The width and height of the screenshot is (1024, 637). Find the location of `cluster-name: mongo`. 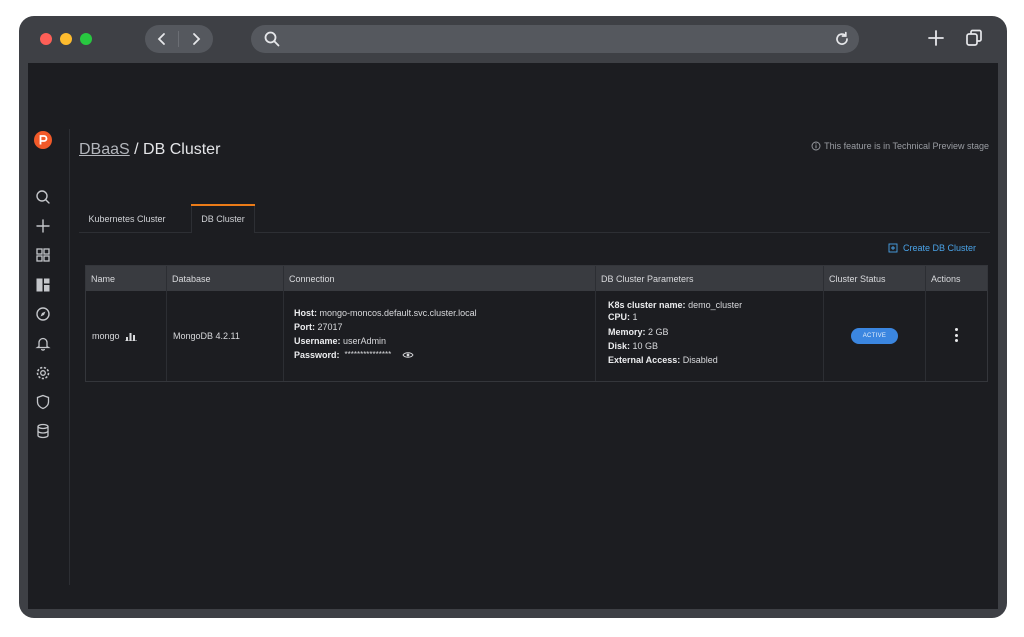

cluster-name: mongo is located at coordinates (106, 336).